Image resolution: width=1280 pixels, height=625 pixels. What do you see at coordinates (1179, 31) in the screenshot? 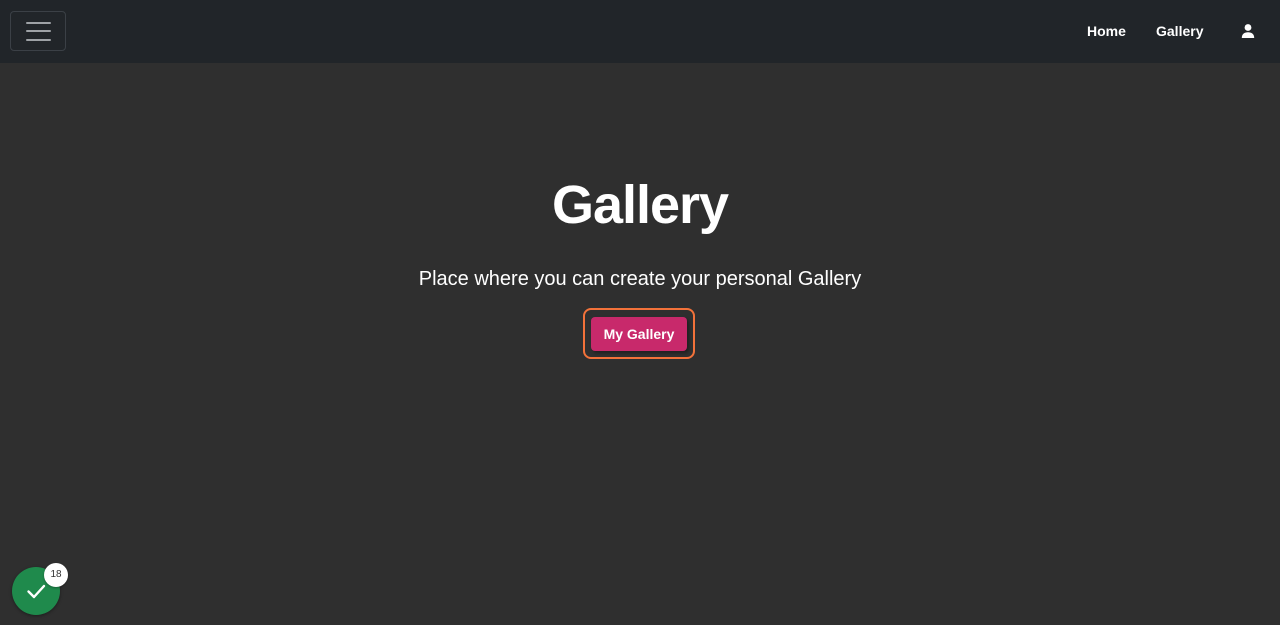
I see `nav-link-gallery: Gallery` at bounding box center [1179, 31].